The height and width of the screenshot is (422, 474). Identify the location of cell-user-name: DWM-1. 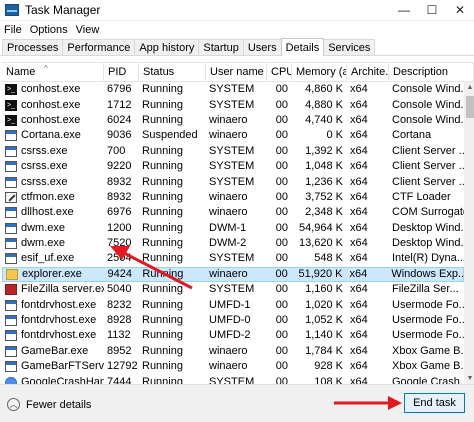
(228, 227).